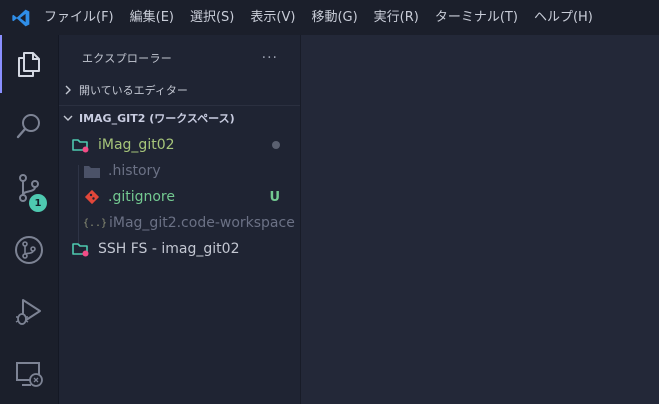 The image size is (659, 404). Describe the element at coordinates (272, 17) in the screenshot. I see `menu-view: 表示(V)` at that location.